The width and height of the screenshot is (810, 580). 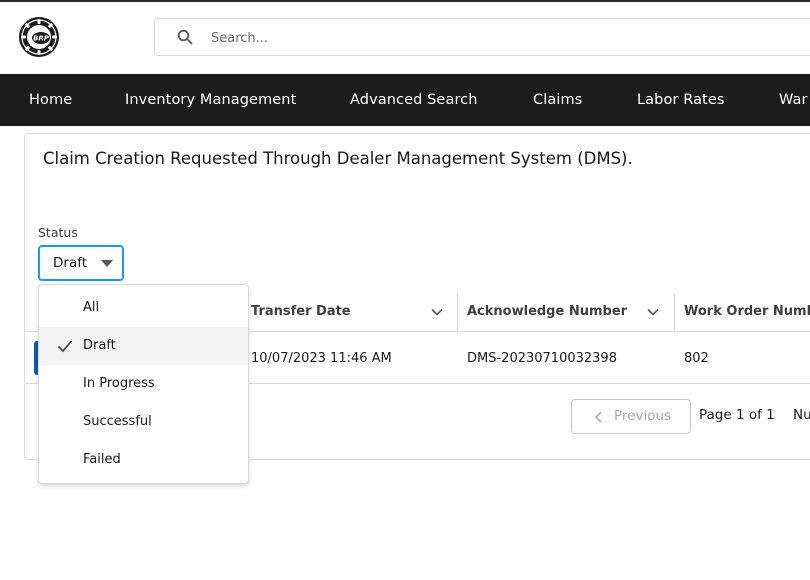 I want to click on previous-label: Previous, so click(x=643, y=416).